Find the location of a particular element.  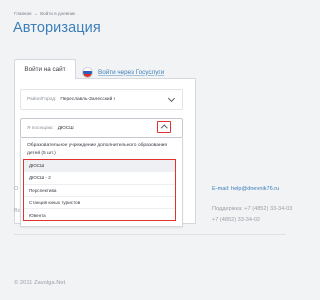

chevron-down-icon is located at coordinates (171, 98).